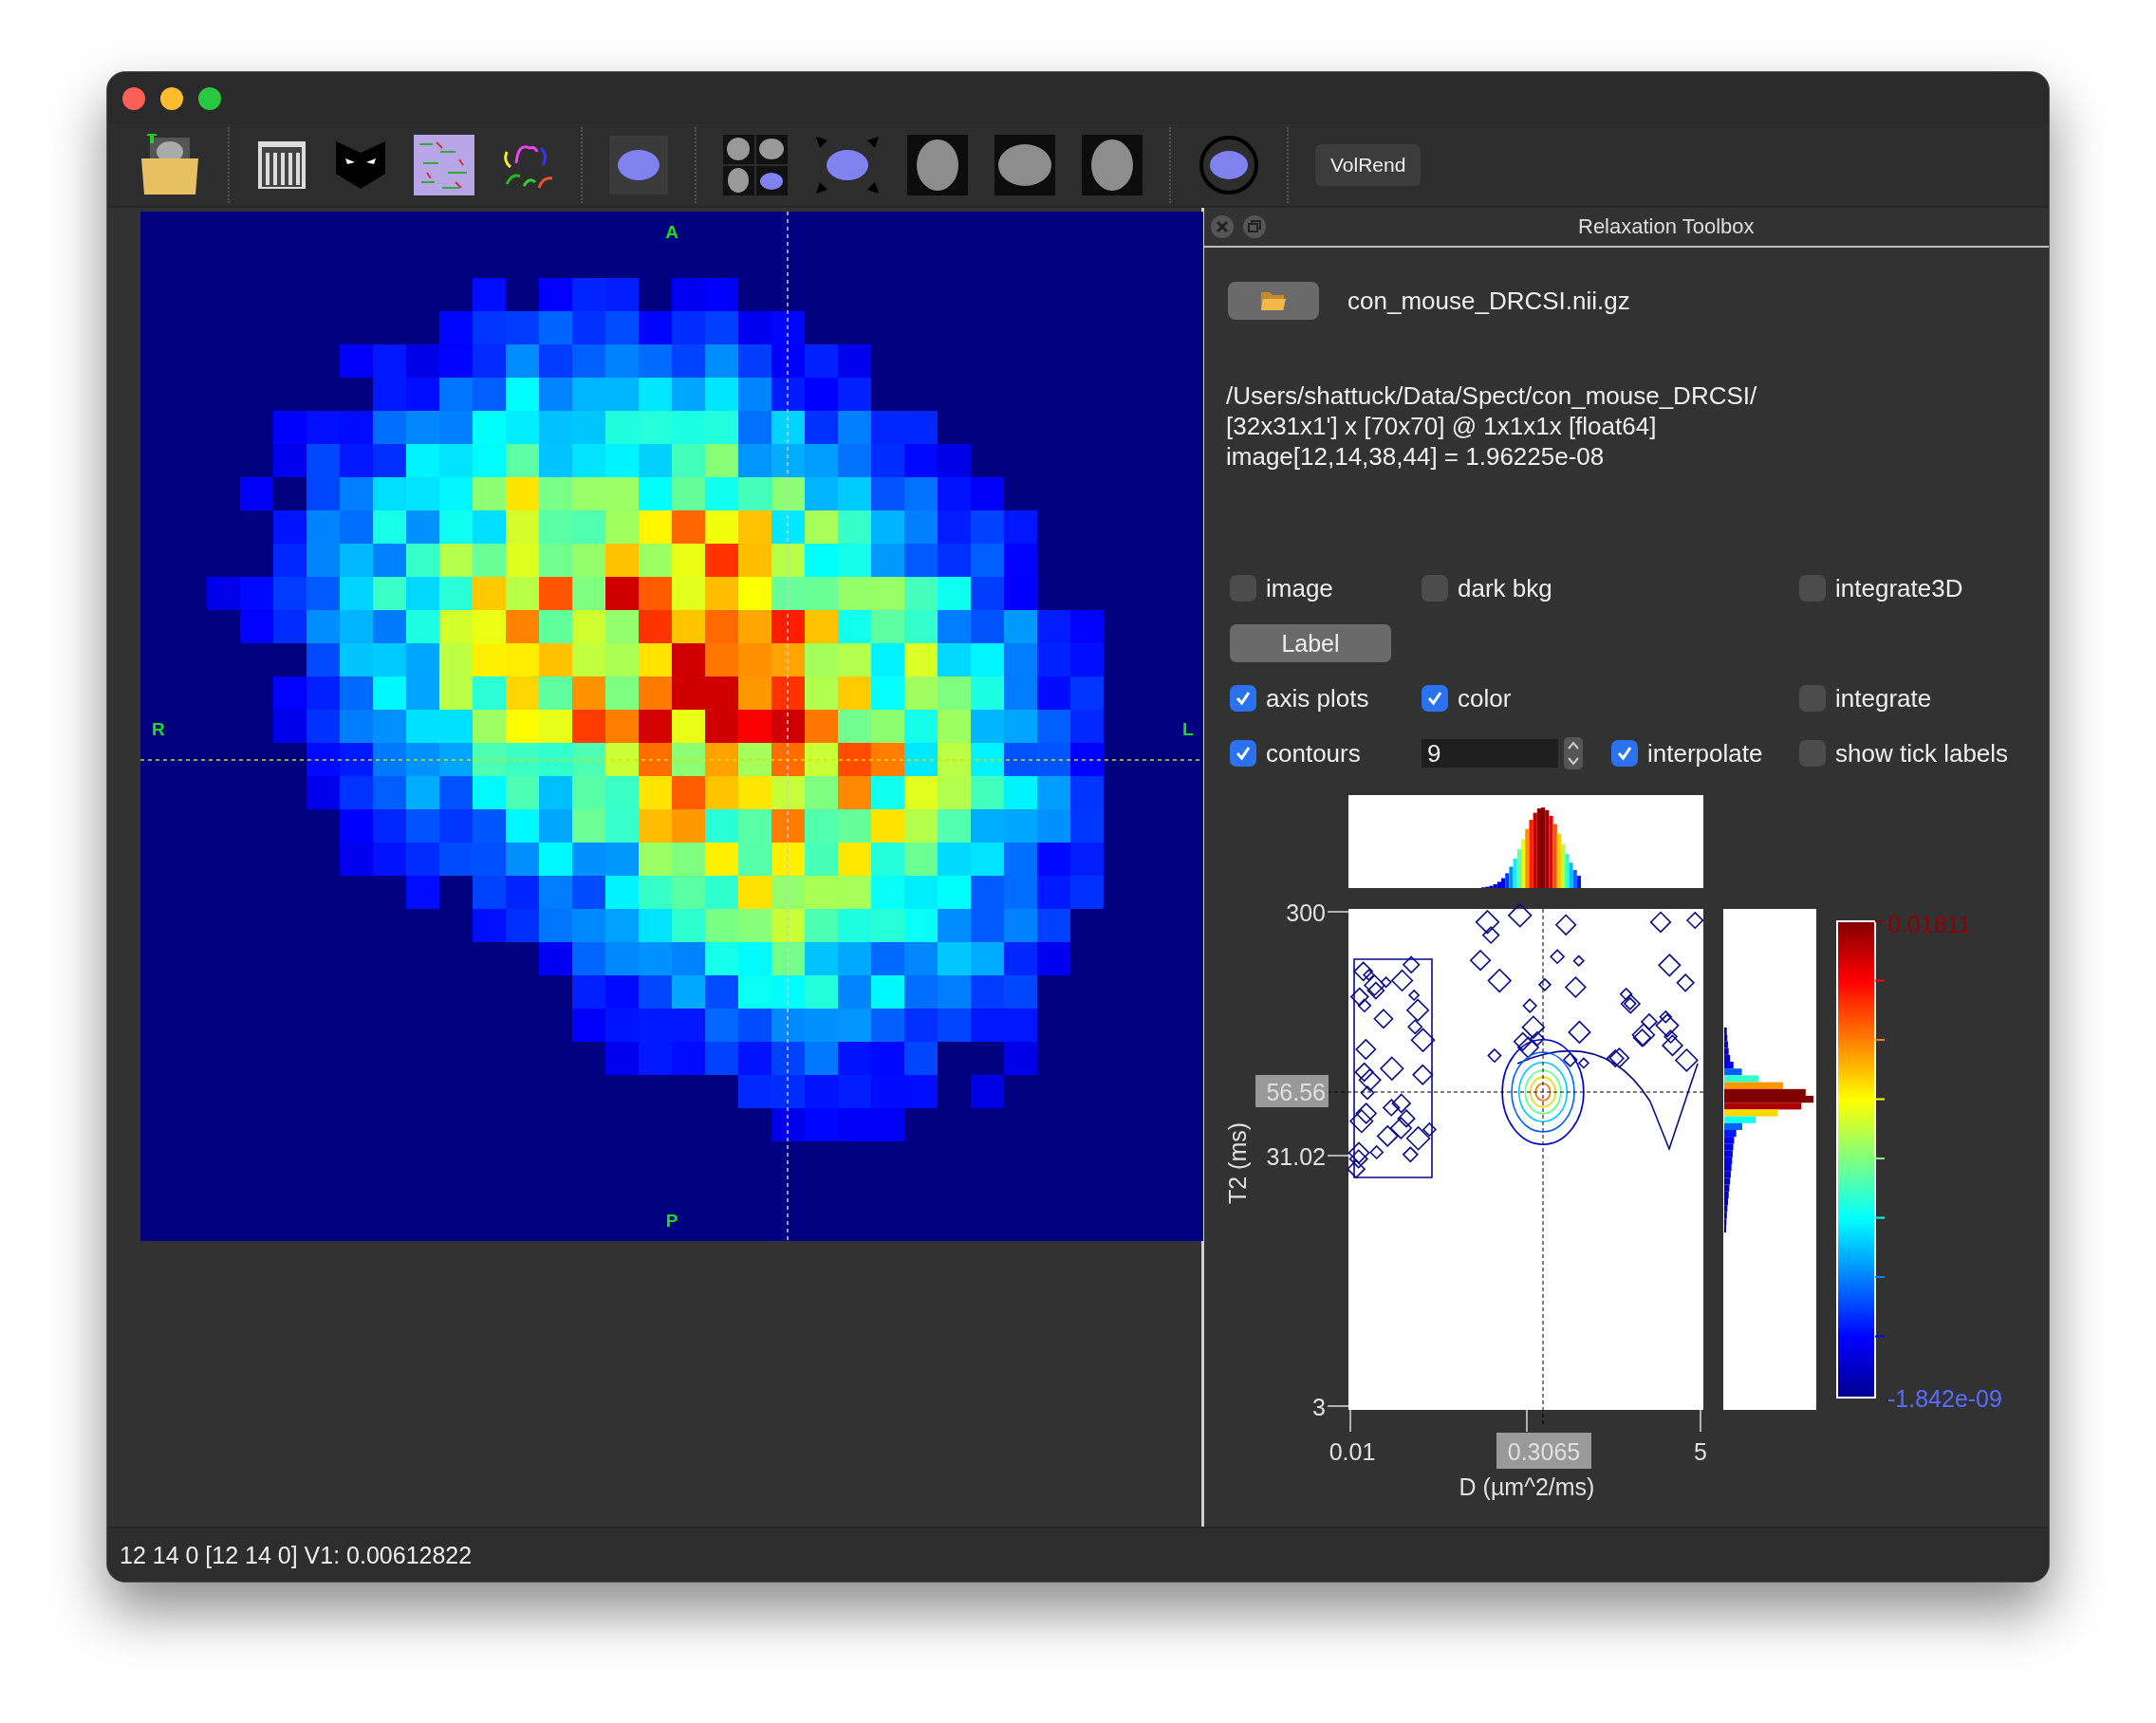  What do you see at coordinates (1922, 753) in the screenshot?
I see `checkbox-label: show tick labels` at bounding box center [1922, 753].